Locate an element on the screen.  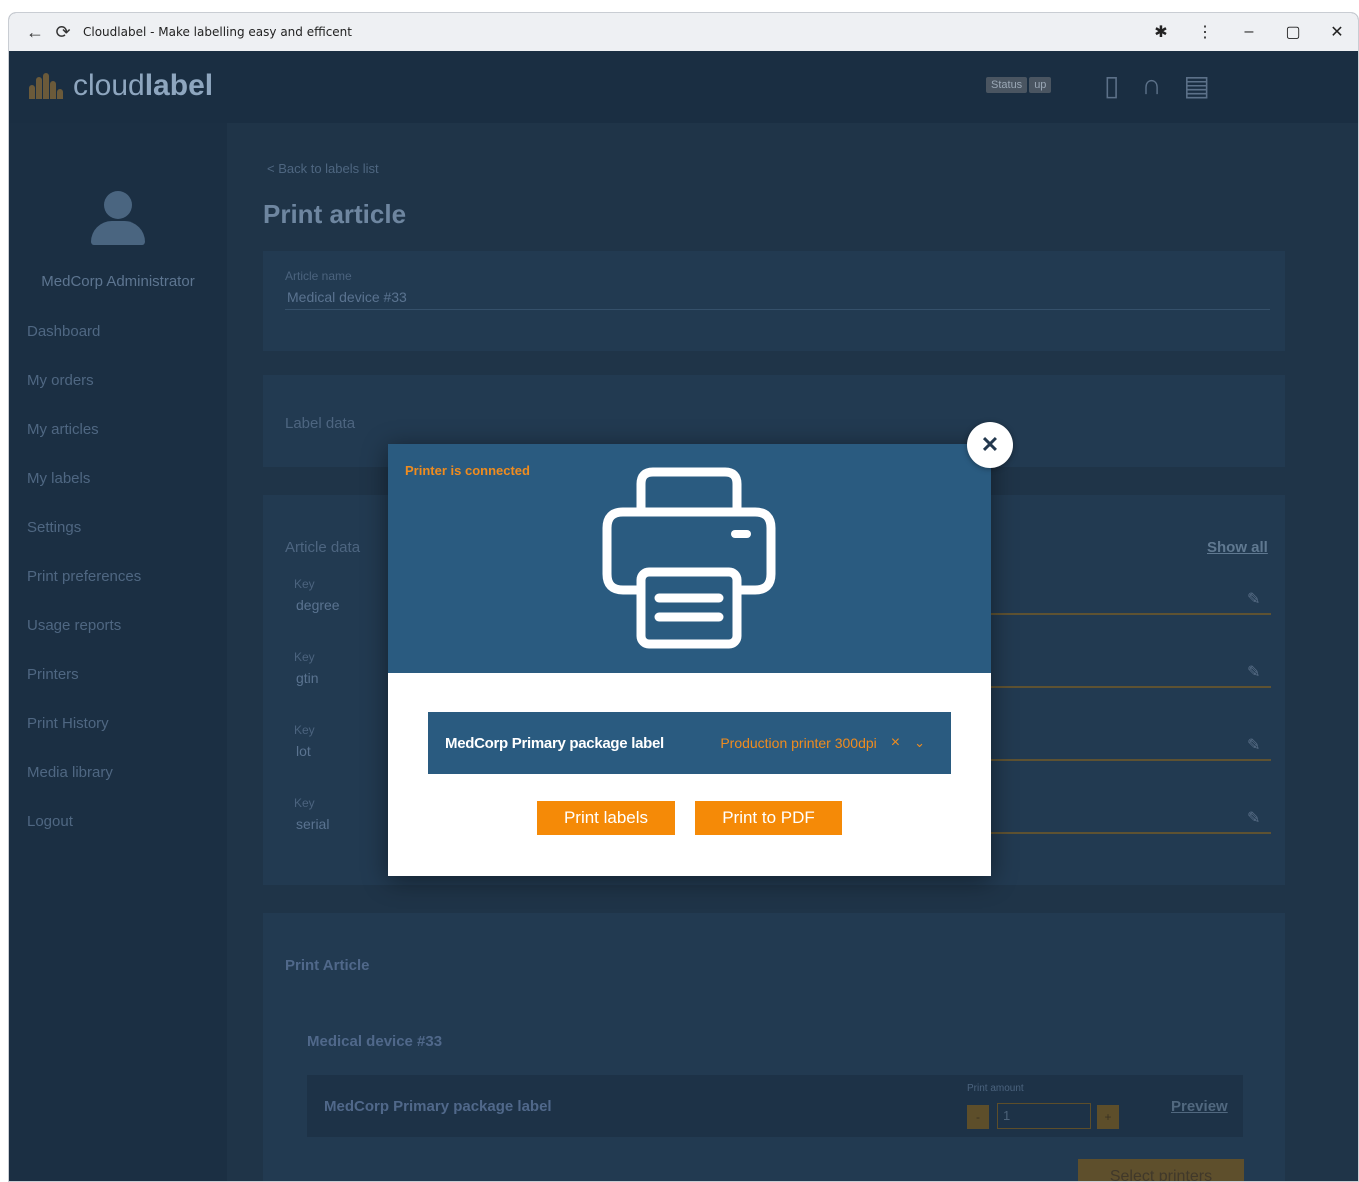
print-labels-button: Print labels is located at coordinates (606, 818).